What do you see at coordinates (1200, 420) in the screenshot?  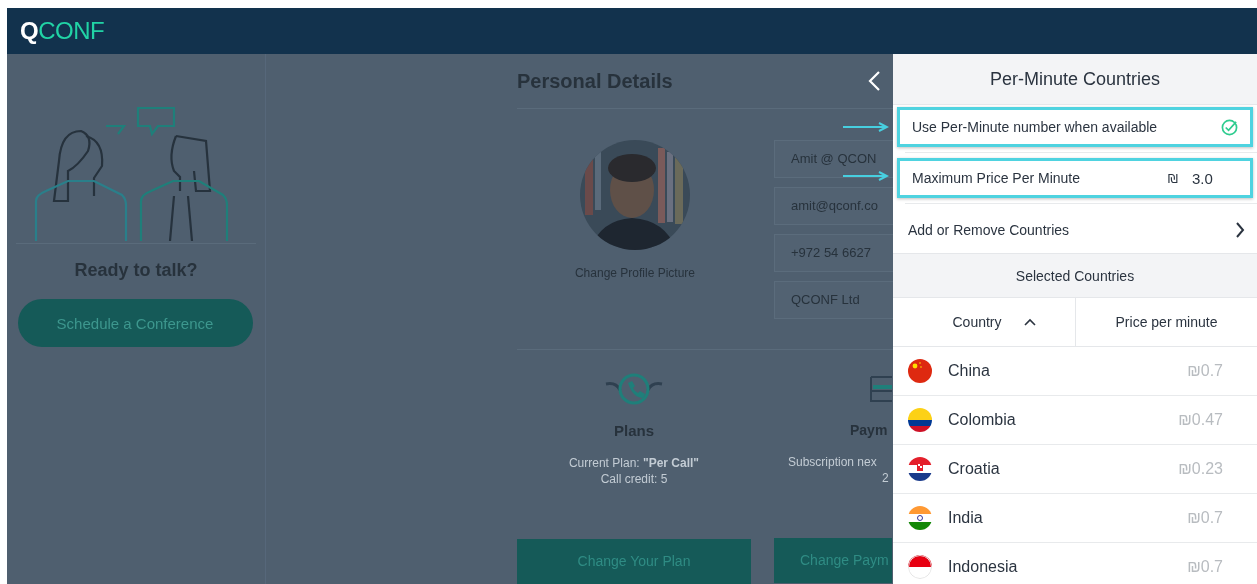 I see `country-price: ₪0.47` at bounding box center [1200, 420].